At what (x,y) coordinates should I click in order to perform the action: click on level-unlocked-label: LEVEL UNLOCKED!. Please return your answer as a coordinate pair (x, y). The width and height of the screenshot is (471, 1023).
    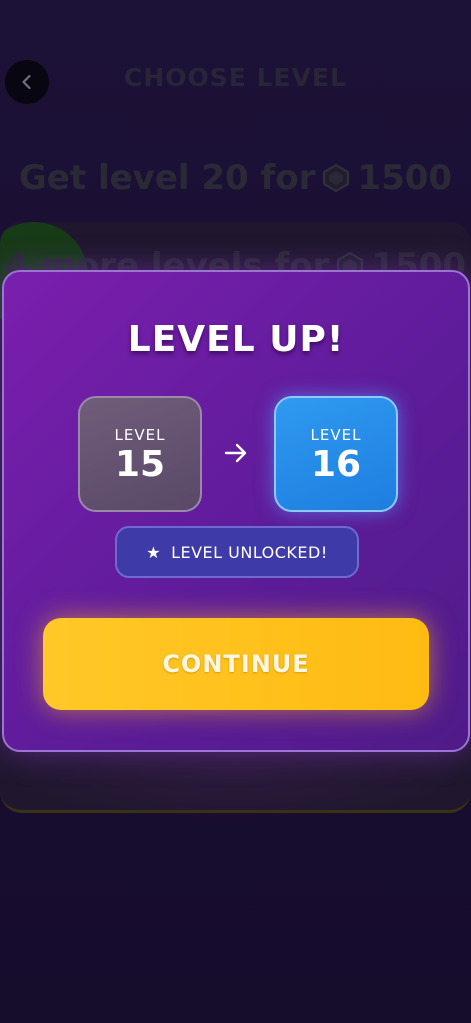
    Looking at the image, I should click on (249, 552).